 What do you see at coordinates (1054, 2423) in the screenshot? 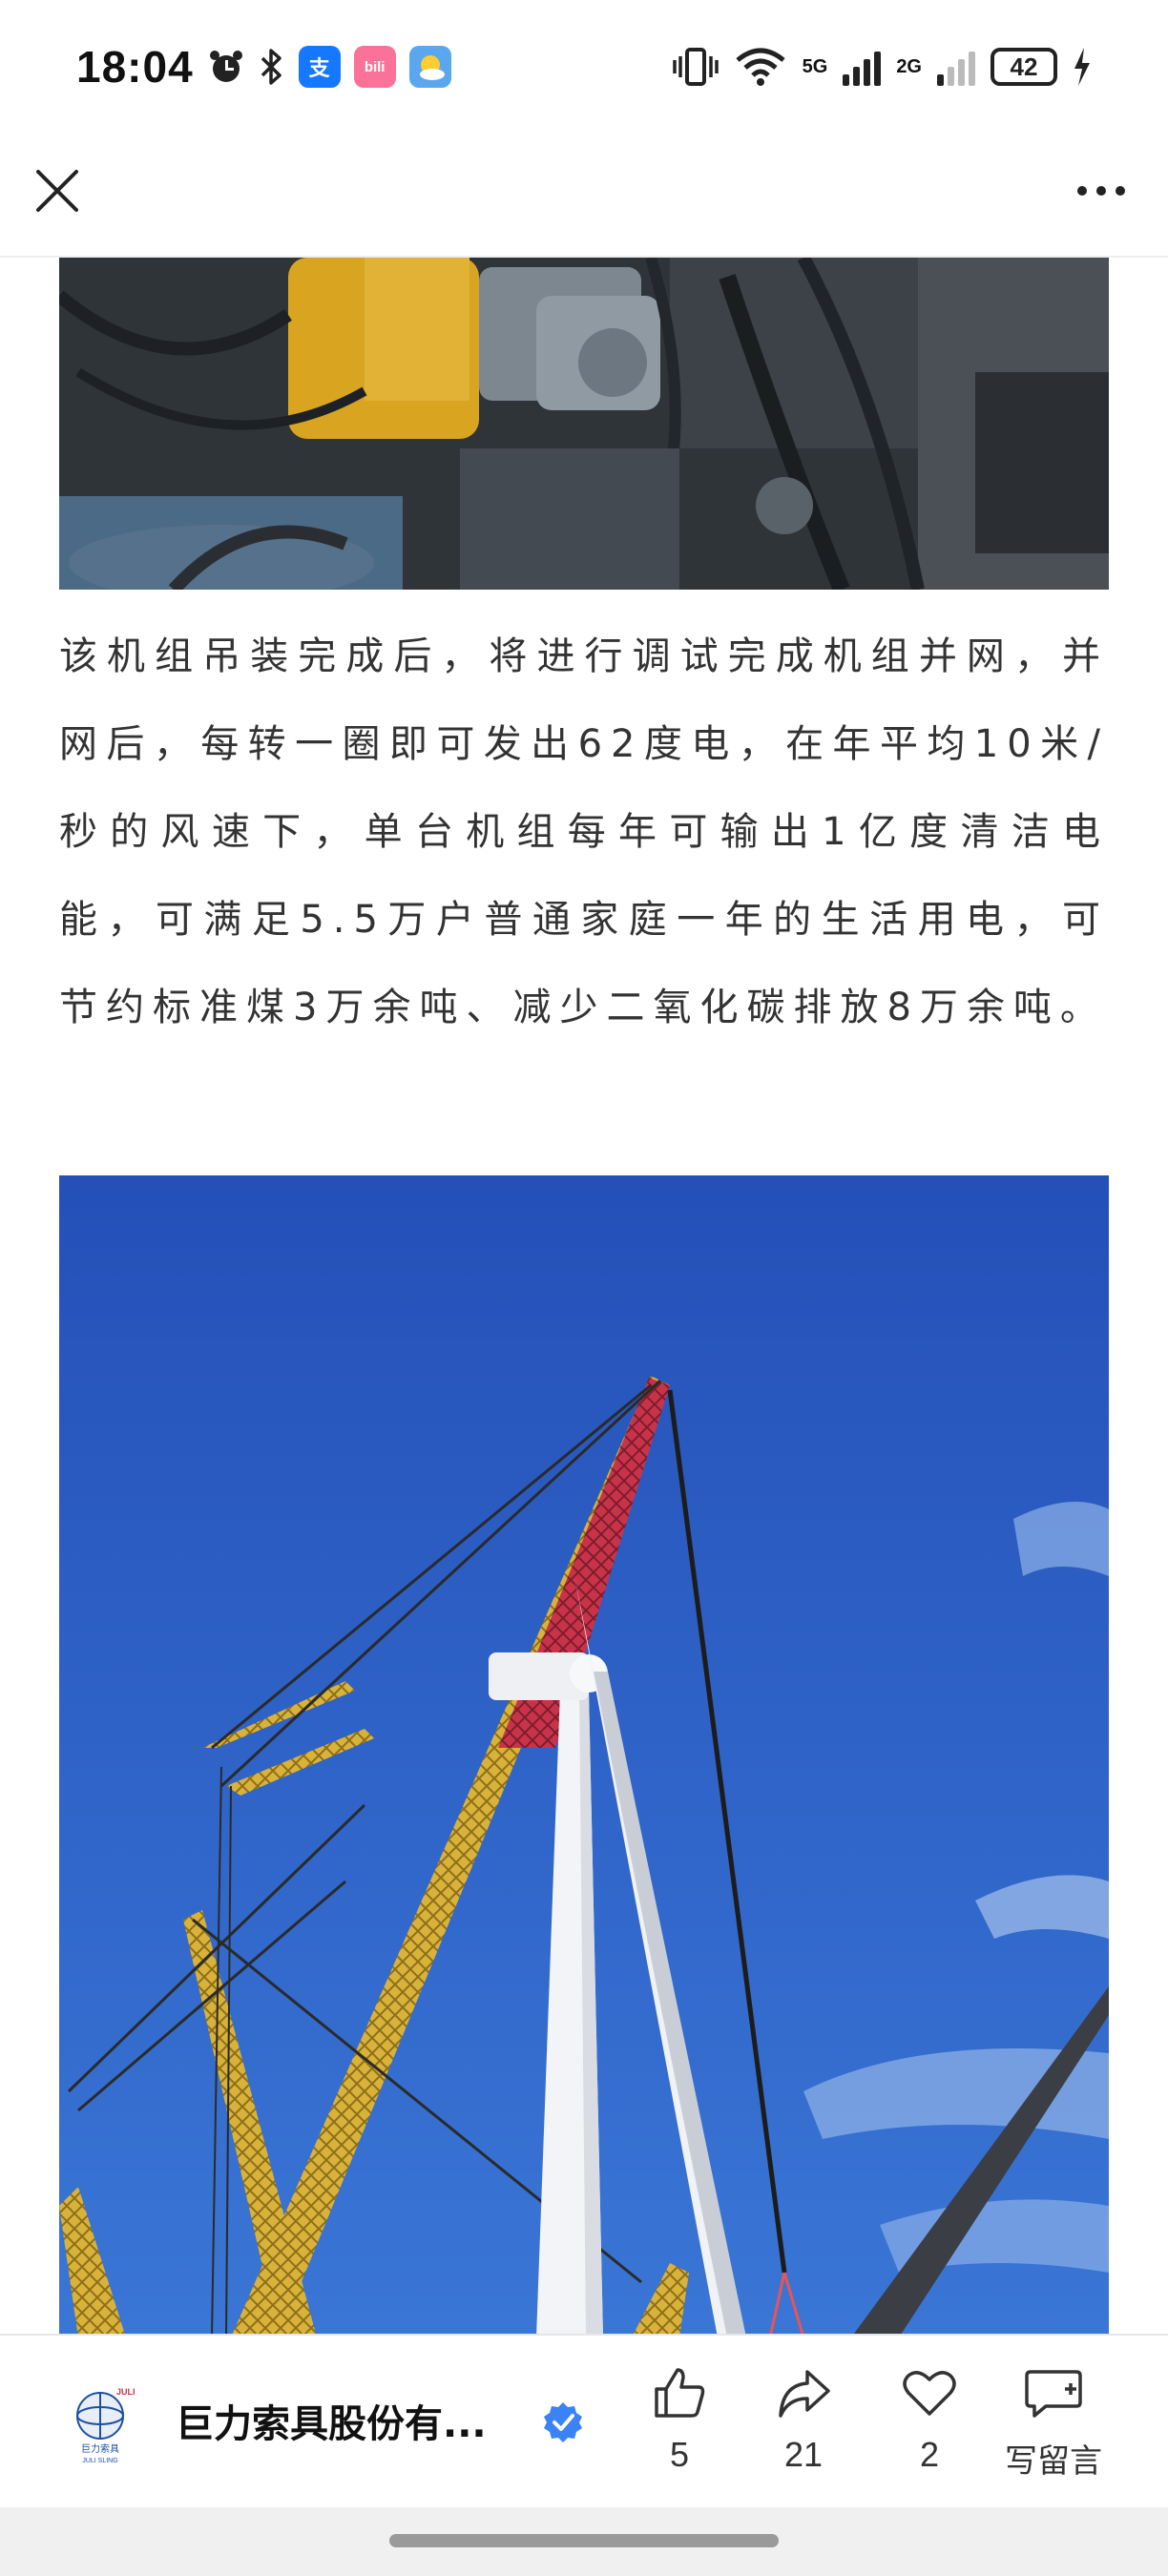
I see `write-comment-button: 写留言` at bounding box center [1054, 2423].